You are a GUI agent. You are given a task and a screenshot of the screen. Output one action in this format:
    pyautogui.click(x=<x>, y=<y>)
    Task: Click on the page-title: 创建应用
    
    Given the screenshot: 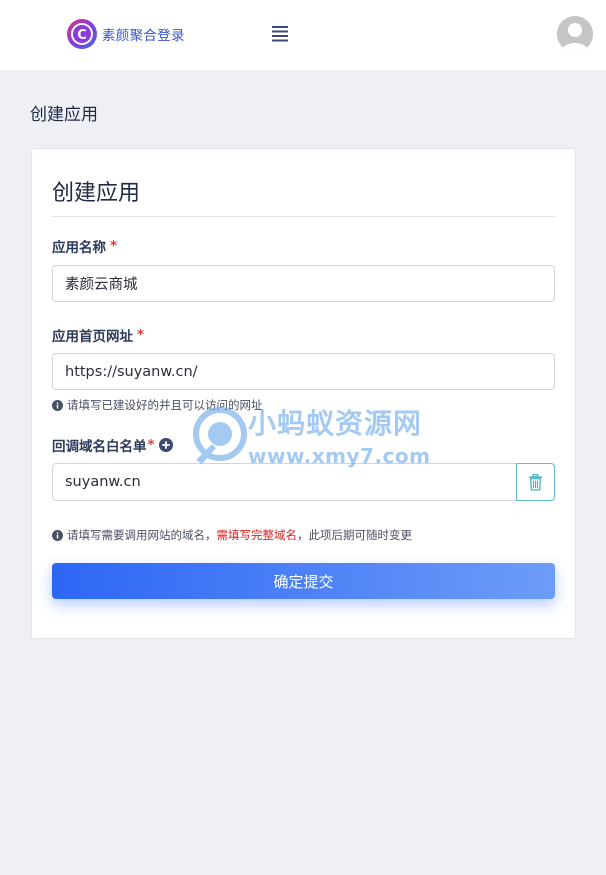 What is the action you would take?
    pyautogui.click(x=64, y=115)
    